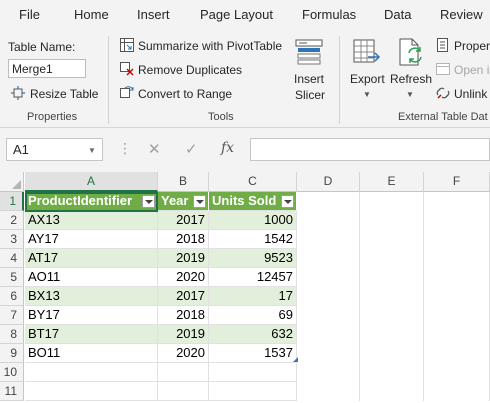 The width and height of the screenshot is (490, 403). Describe the element at coordinates (367, 94) in the screenshot. I see `export-caret-icon: ▼` at that location.